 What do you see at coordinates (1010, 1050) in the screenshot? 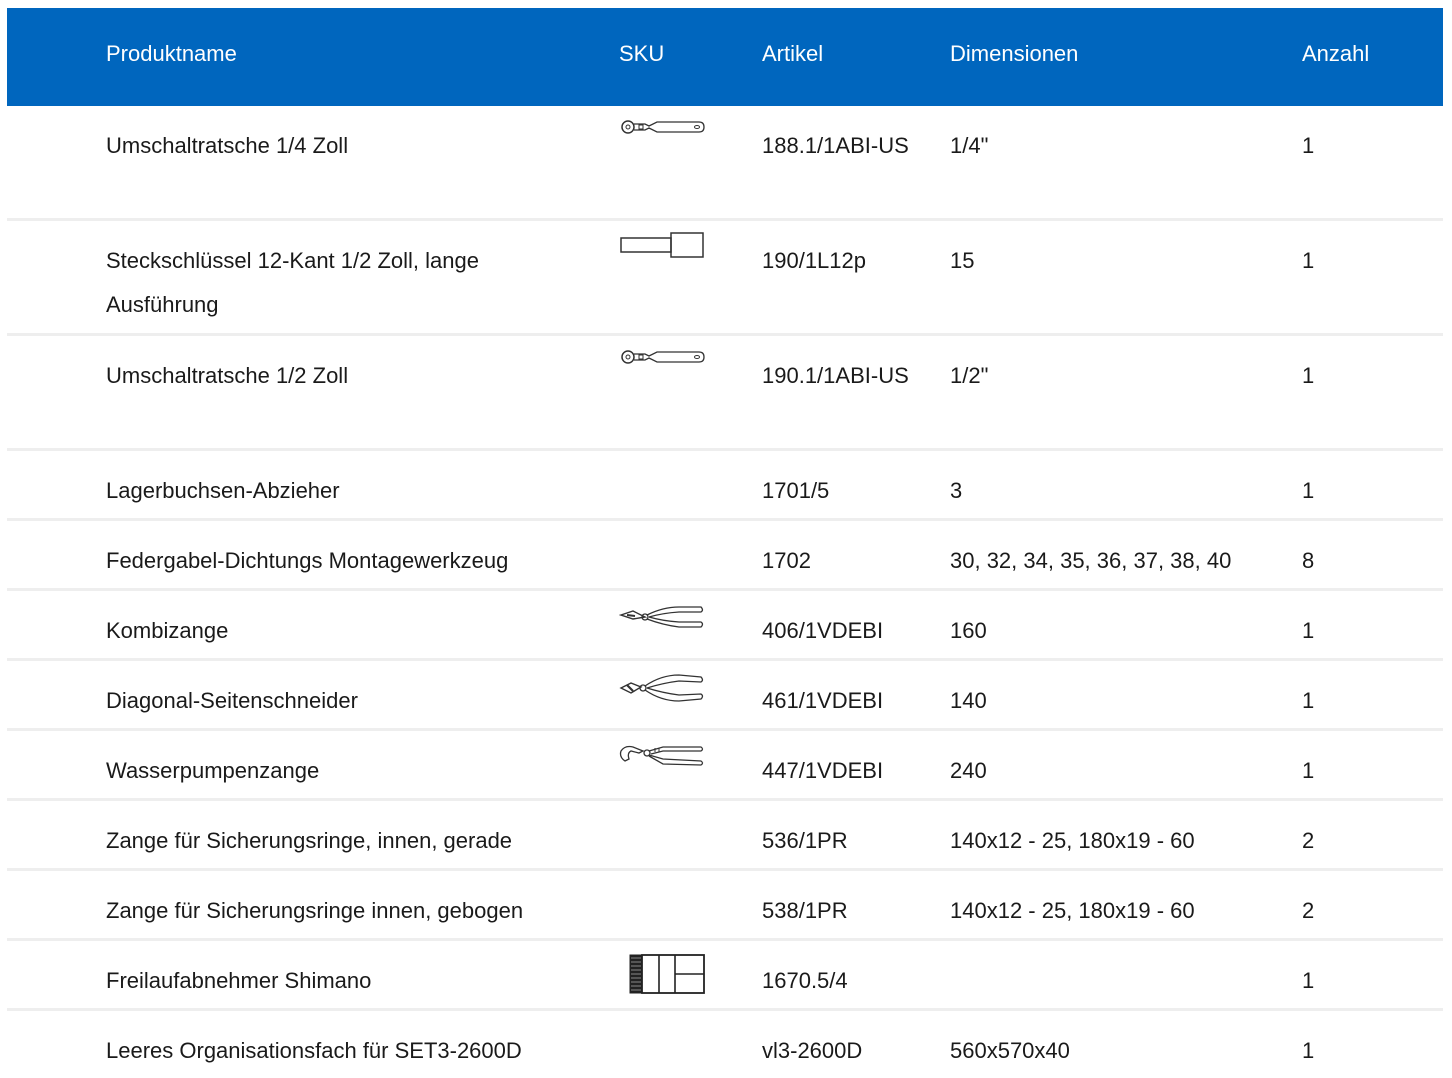
I see `dimensions: 560x570x40` at bounding box center [1010, 1050].